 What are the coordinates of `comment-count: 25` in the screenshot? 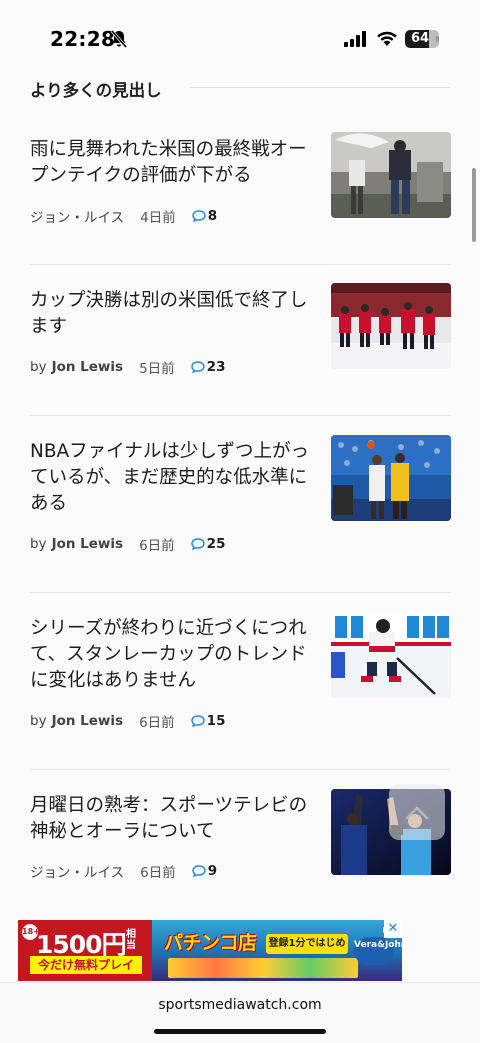 It's located at (216, 544).